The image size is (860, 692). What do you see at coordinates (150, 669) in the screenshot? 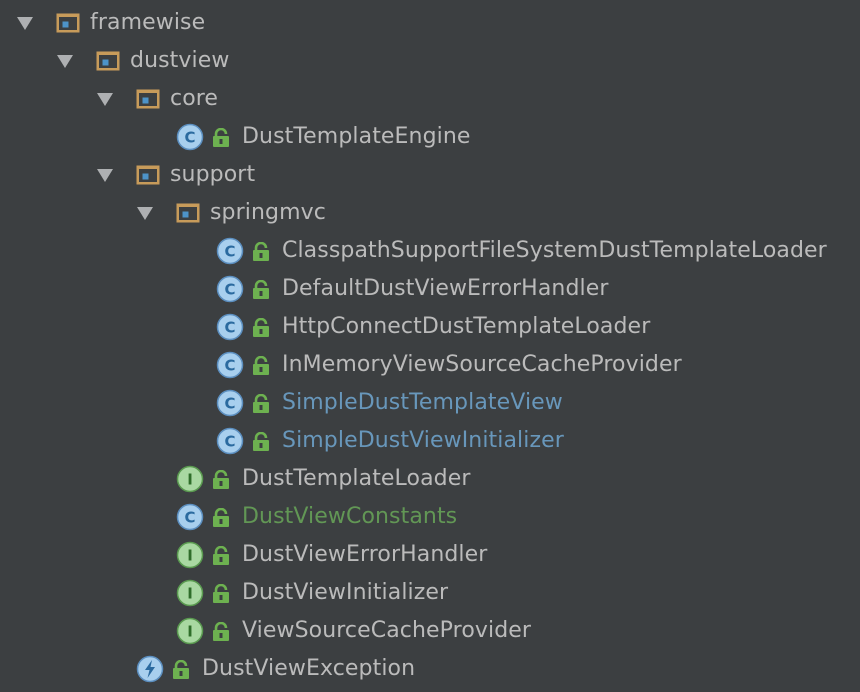
I see `exception-icon` at bounding box center [150, 669].